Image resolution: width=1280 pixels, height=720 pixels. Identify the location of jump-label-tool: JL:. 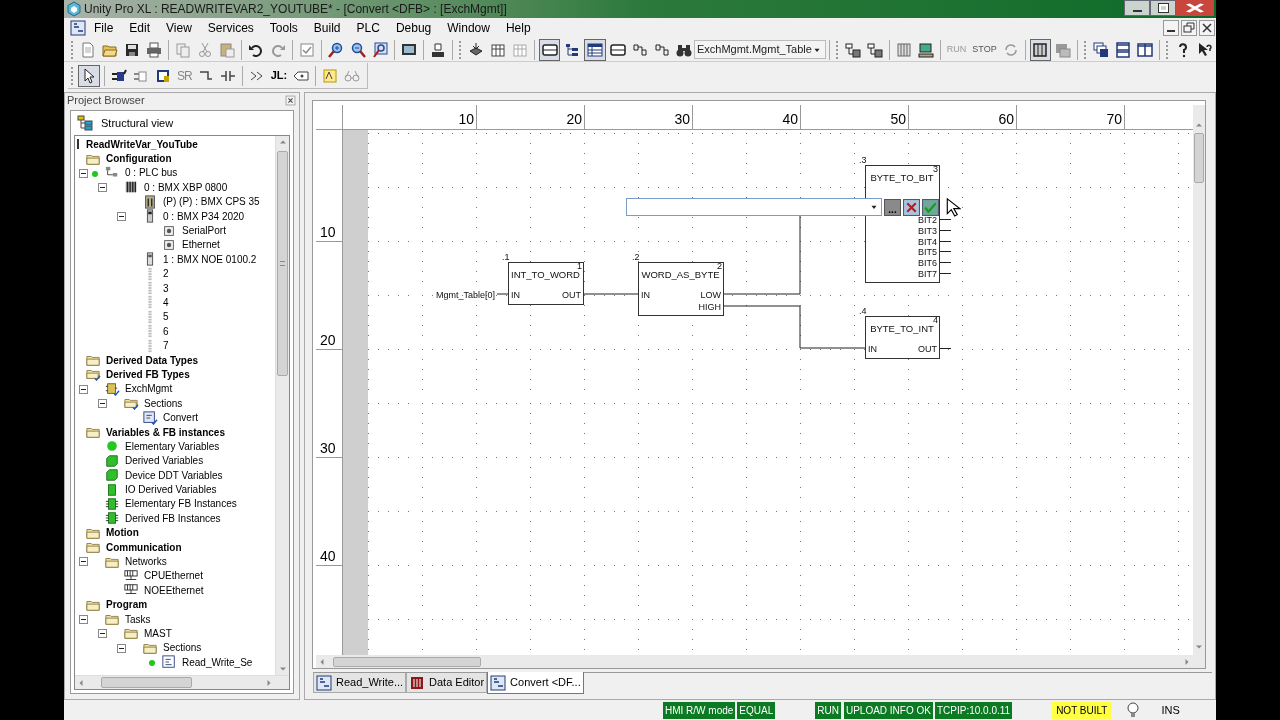
(279, 75).